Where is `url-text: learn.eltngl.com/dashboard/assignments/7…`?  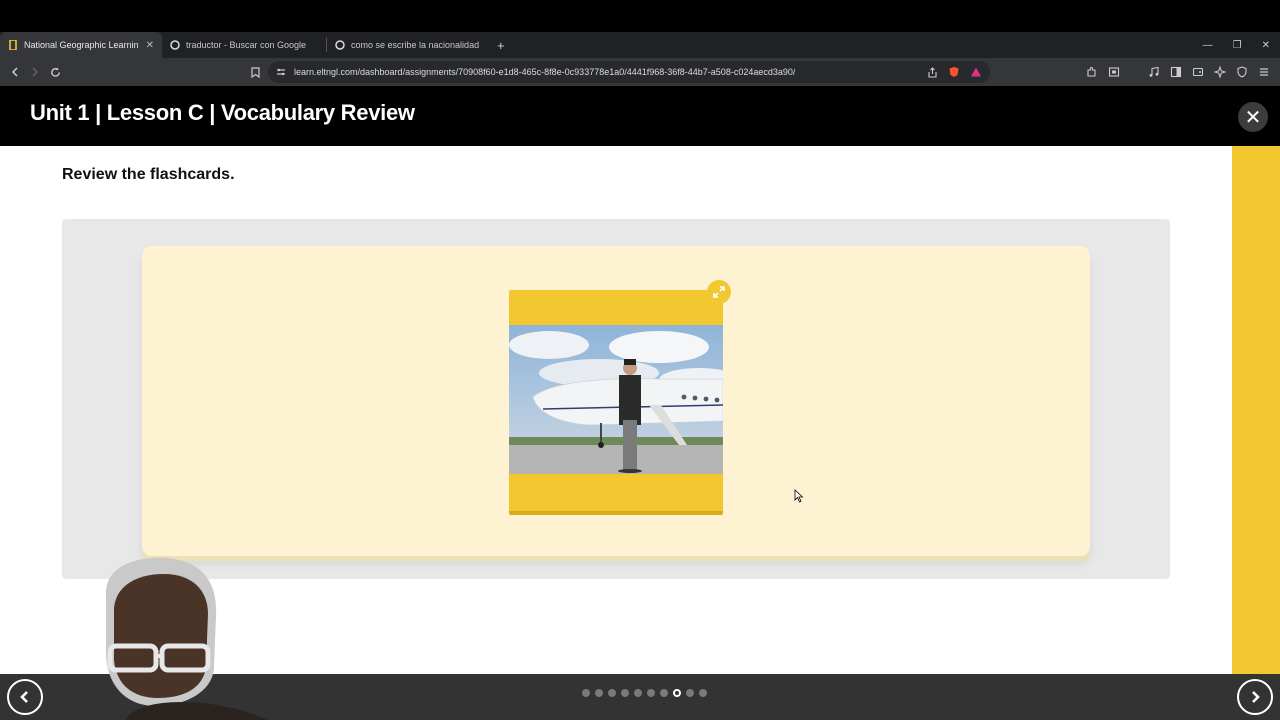
url-text: learn.eltngl.com/dashboard/assignments/7… is located at coordinates (545, 72).